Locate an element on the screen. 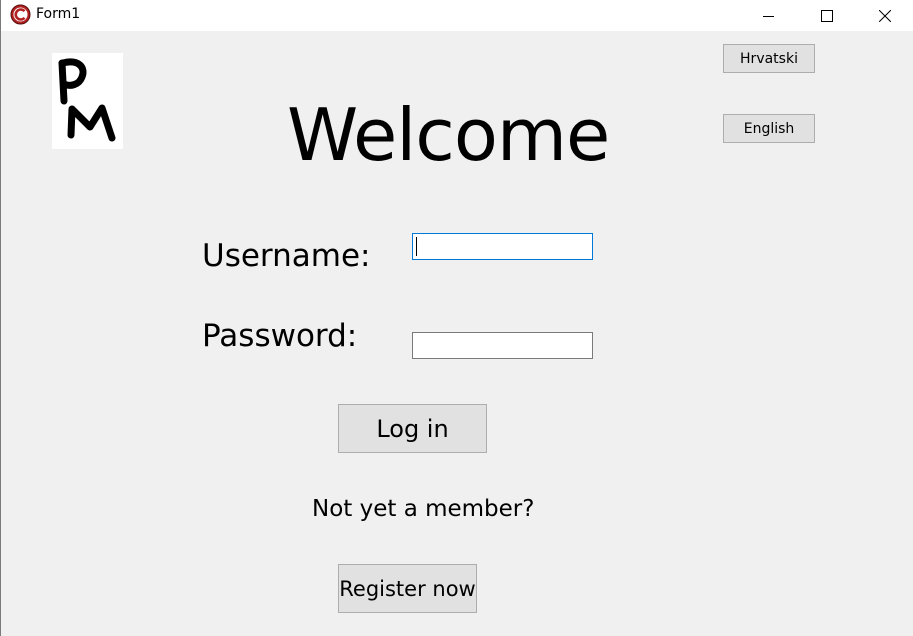  app-icon is located at coordinates (20, 14).